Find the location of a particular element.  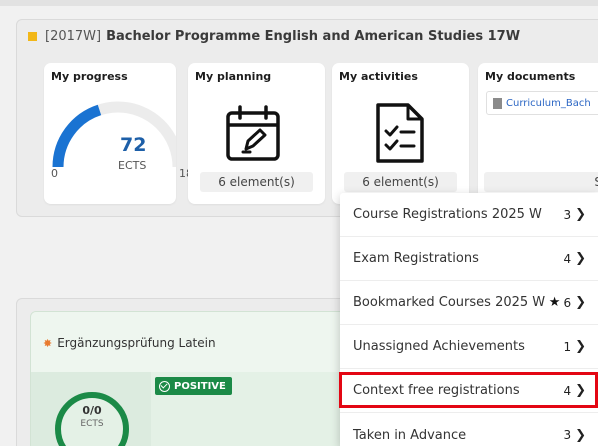

checklist-document-icon is located at coordinates (400, 133).